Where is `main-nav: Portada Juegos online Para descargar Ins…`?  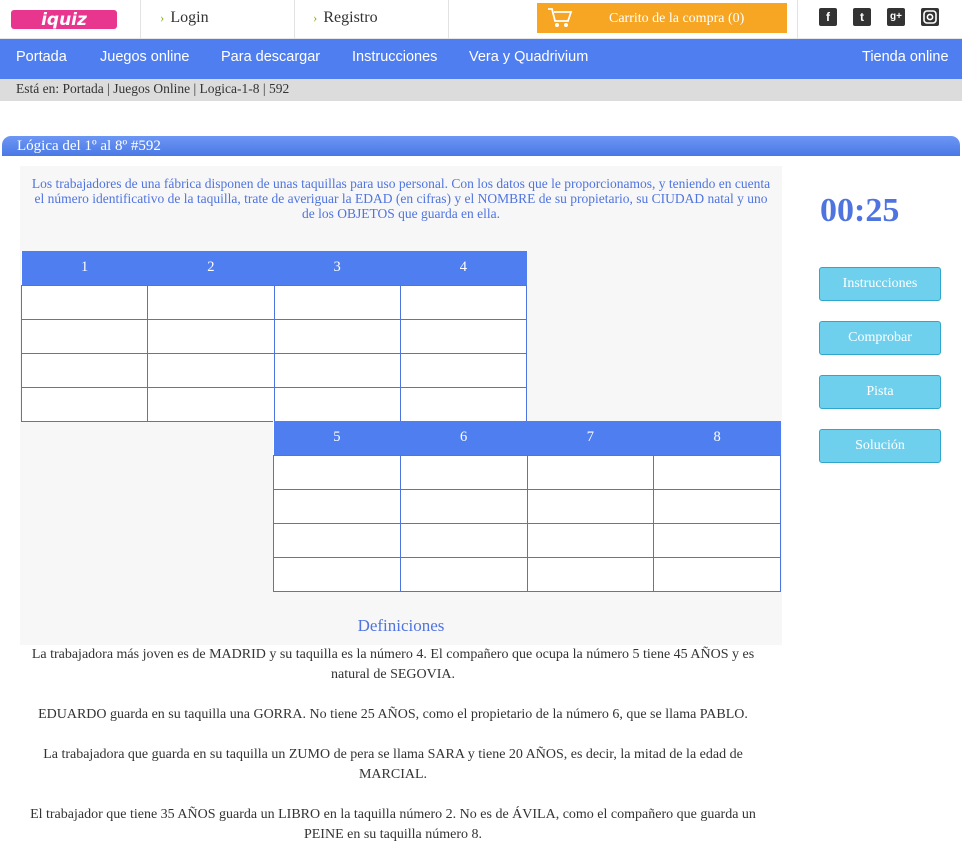 main-nav: Portada Juegos online Para descargar Ins… is located at coordinates (481, 59).